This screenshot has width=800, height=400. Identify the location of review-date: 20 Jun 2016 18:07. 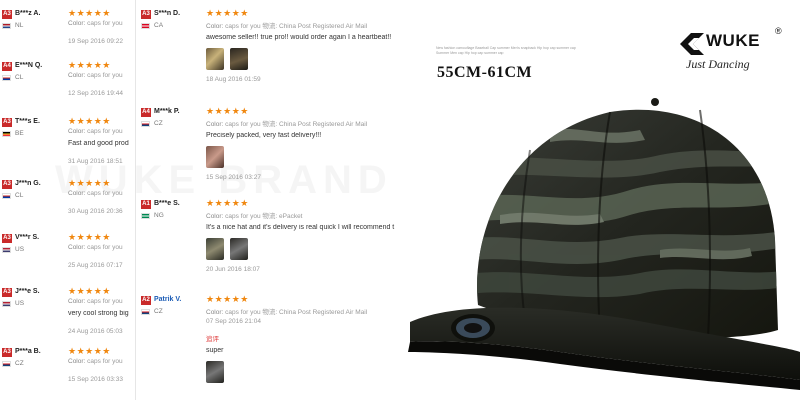
(233, 269).